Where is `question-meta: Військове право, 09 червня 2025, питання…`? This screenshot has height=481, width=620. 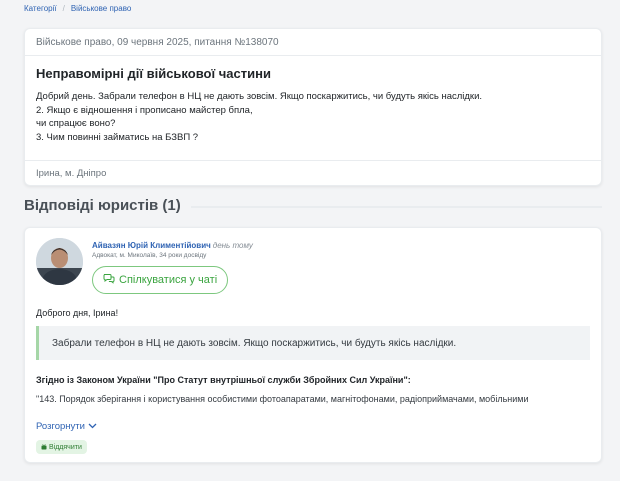 question-meta: Військове право, 09 червня 2025, питання… is located at coordinates (313, 42).